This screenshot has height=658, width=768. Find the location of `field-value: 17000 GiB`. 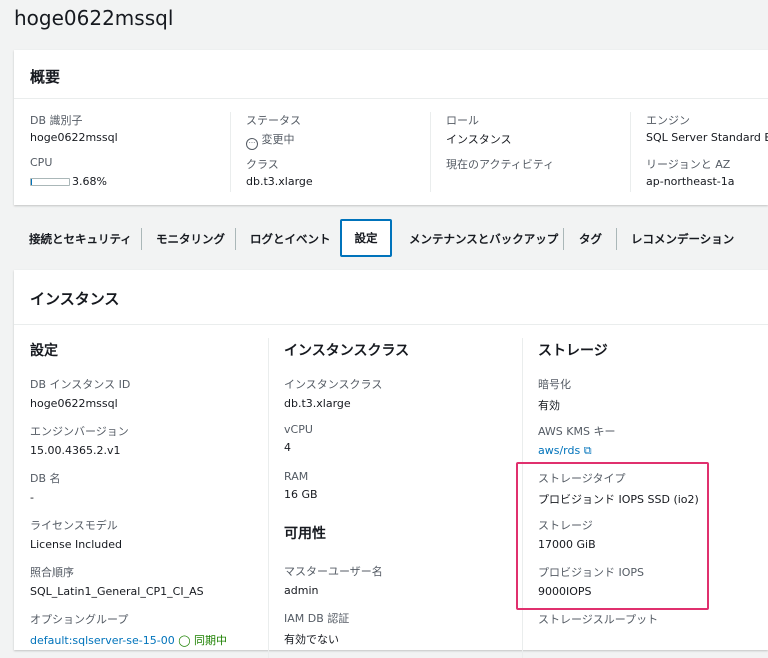

field-value: 17000 GiB is located at coordinates (567, 544).